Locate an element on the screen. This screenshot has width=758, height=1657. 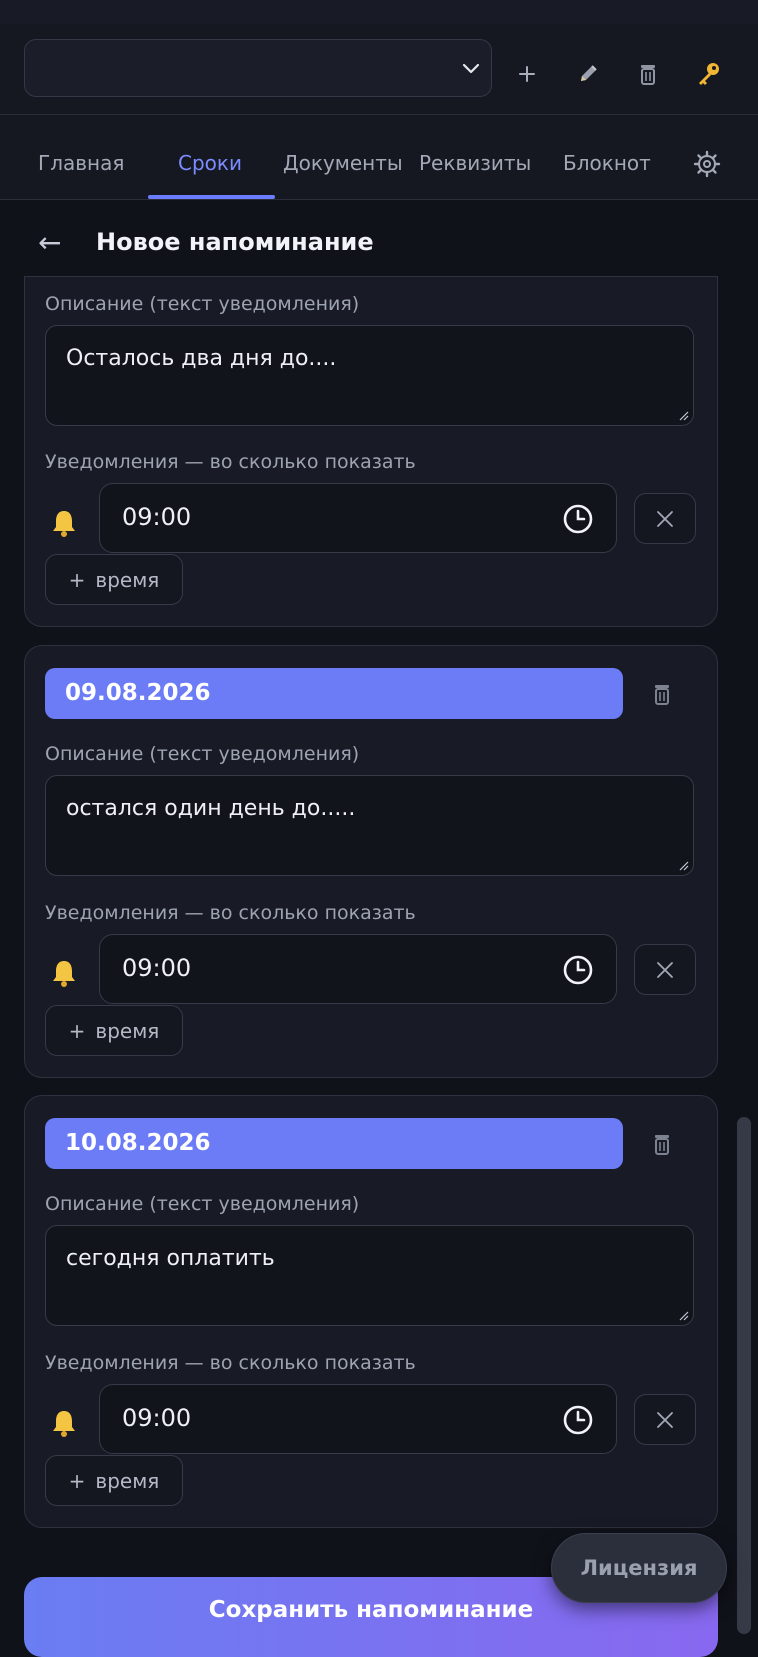
active-tab-indicator is located at coordinates (211, 197).